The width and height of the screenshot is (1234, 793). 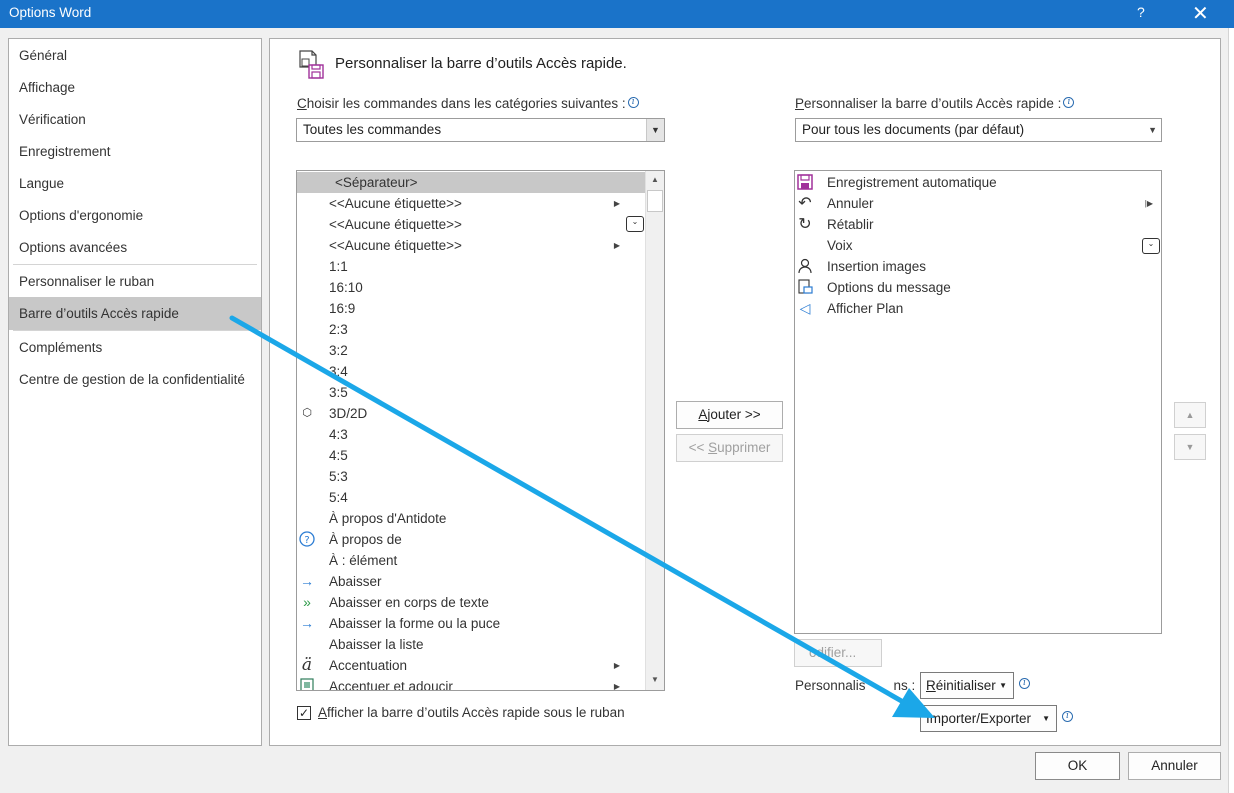 I want to click on cancel-button: Annuler, so click(x=1174, y=766).